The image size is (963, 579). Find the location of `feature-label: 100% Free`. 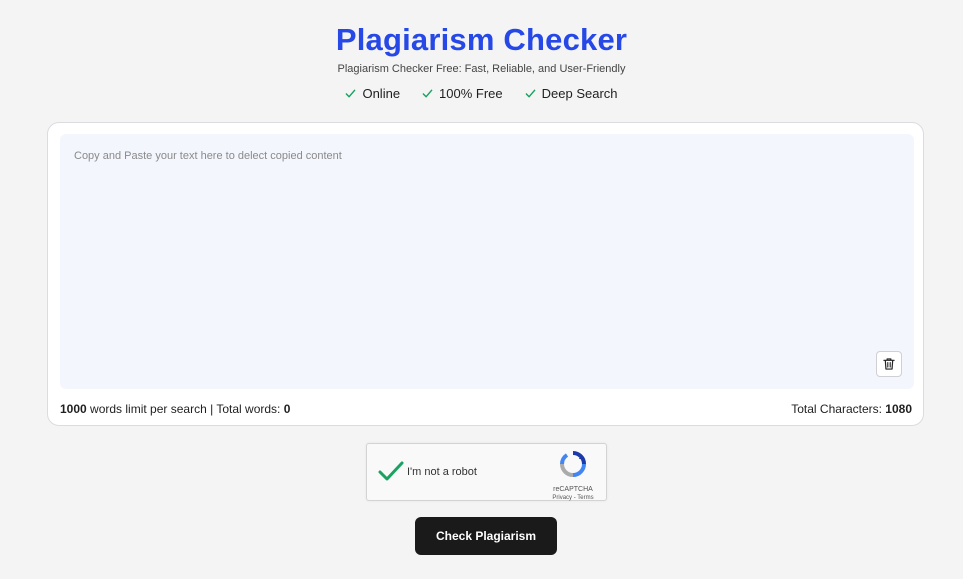

feature-label: 100% Free is located at coordinates (471, 93).